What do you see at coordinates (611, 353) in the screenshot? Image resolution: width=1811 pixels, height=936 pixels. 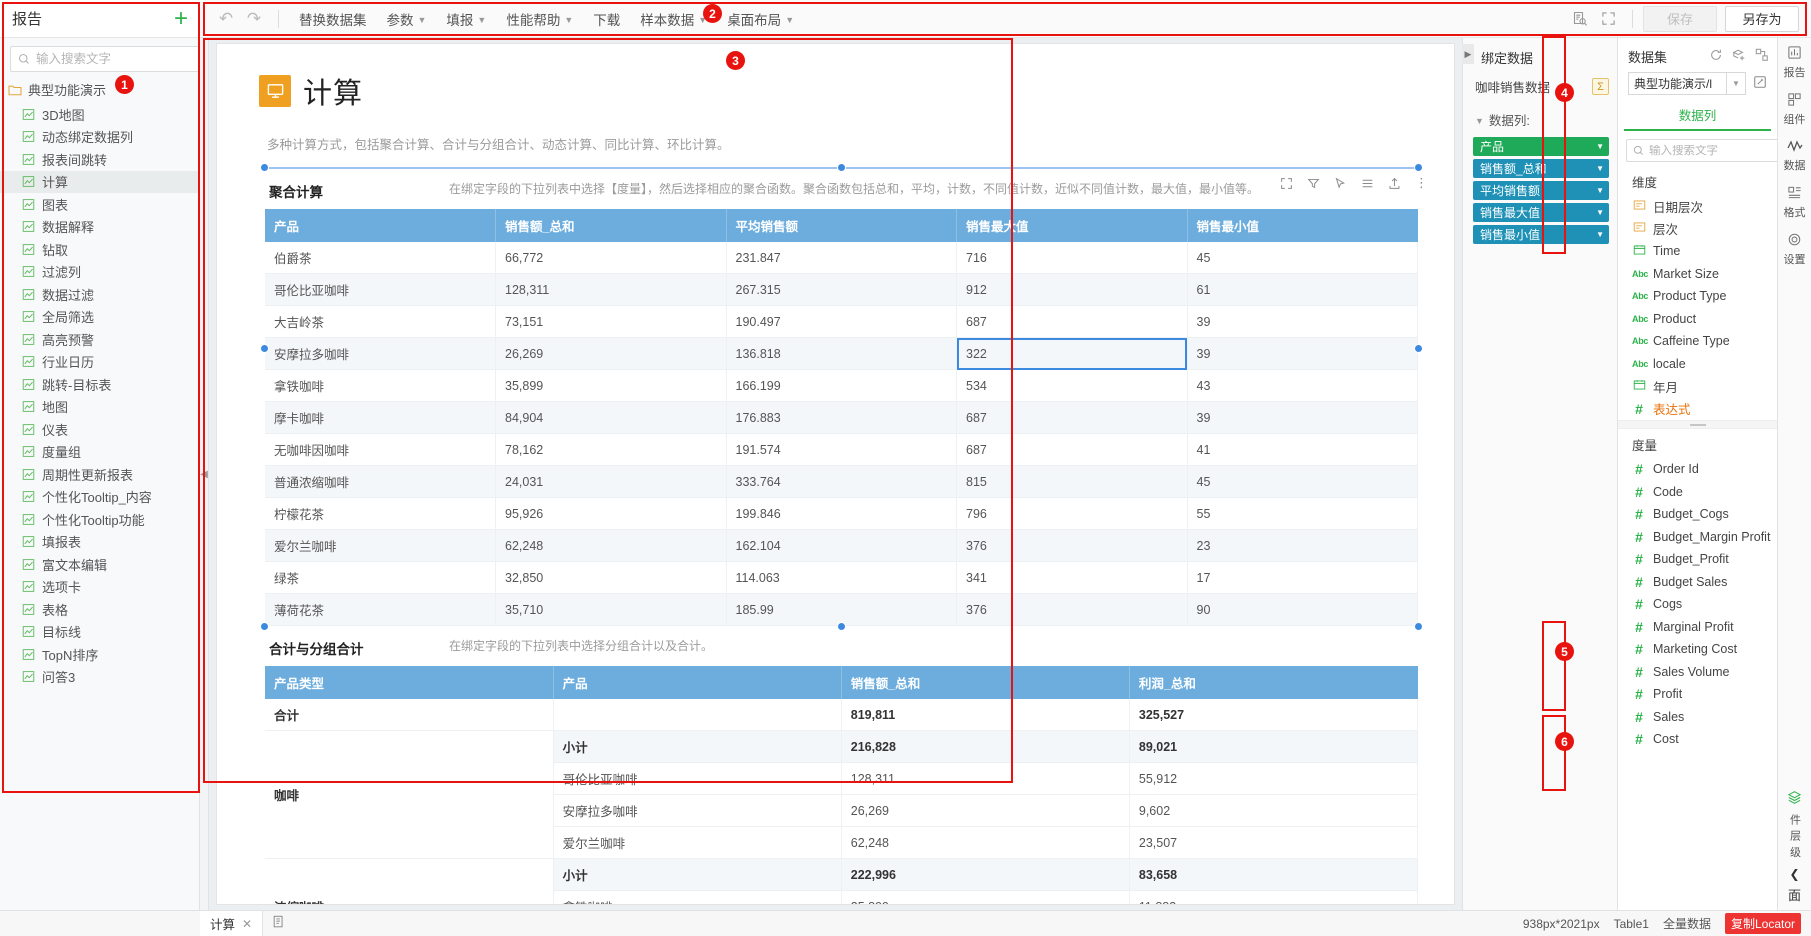 I see `table-cell: 26,269` at bounding box center [611, 353].